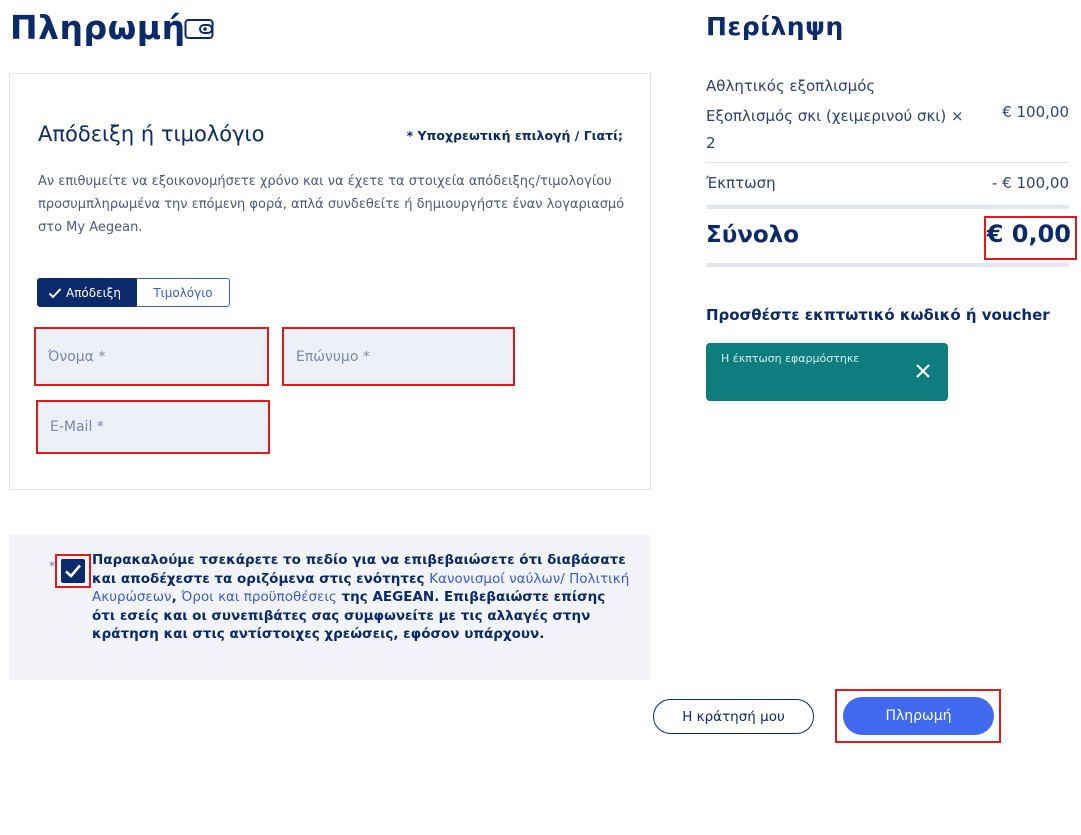  I want to click on voucher-title: Προσθέστε εκπτωτικό κωδικό ή voucher, so click(878, 315).